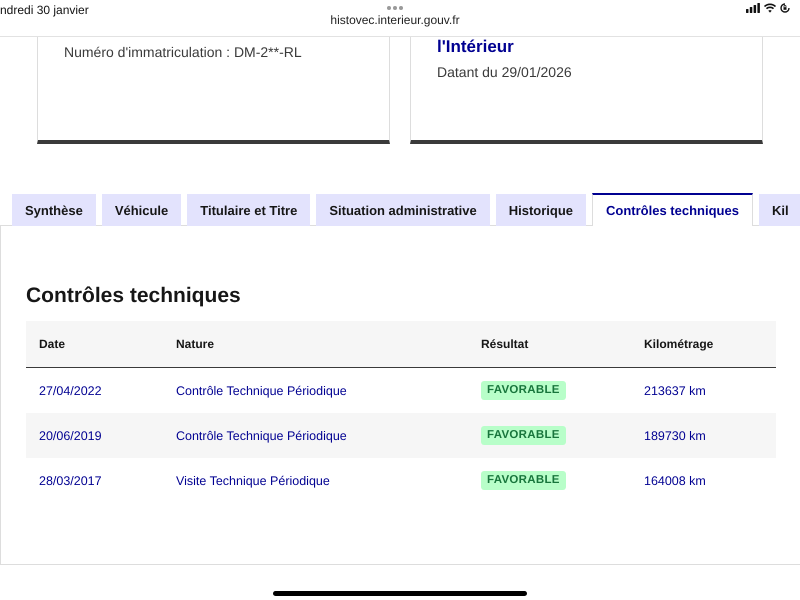 This screenshot has width=800, height=600. What do you see at coordinates (54, 210) in the screenshot?
I see `tab: Synthèse` at bounding box center [54, 210].